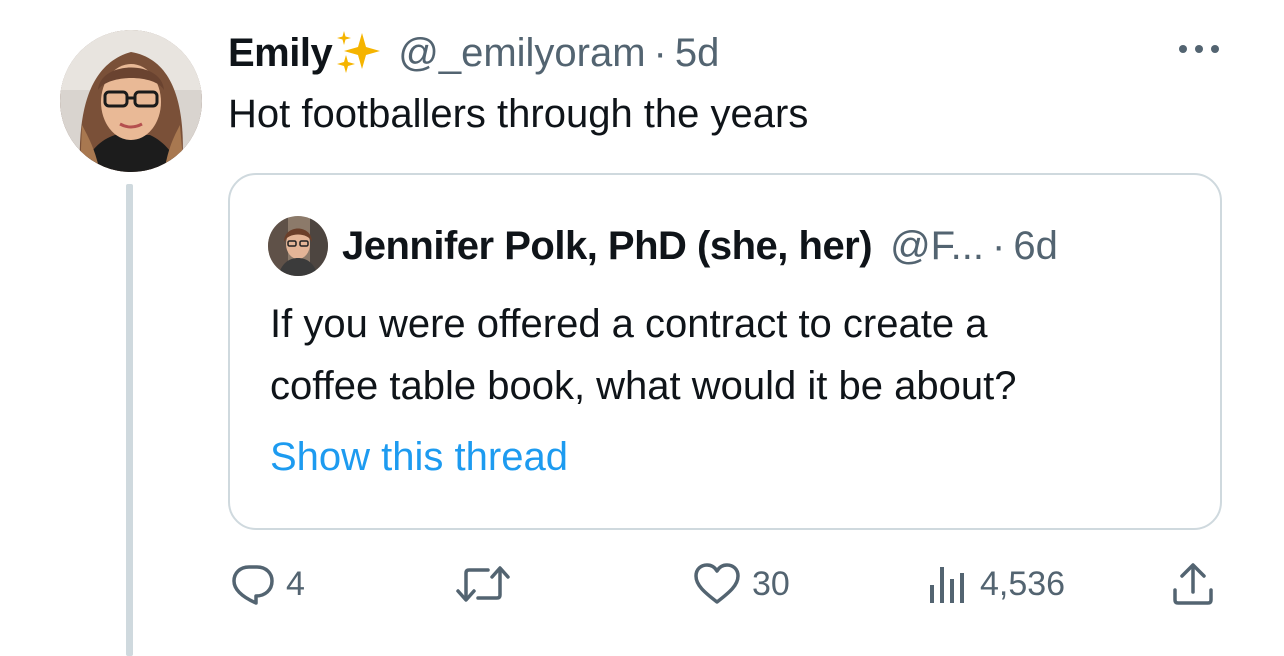 The height and width of the screenshot is (656, 1284). I want to click on like-button: 30, so click(741, 584).